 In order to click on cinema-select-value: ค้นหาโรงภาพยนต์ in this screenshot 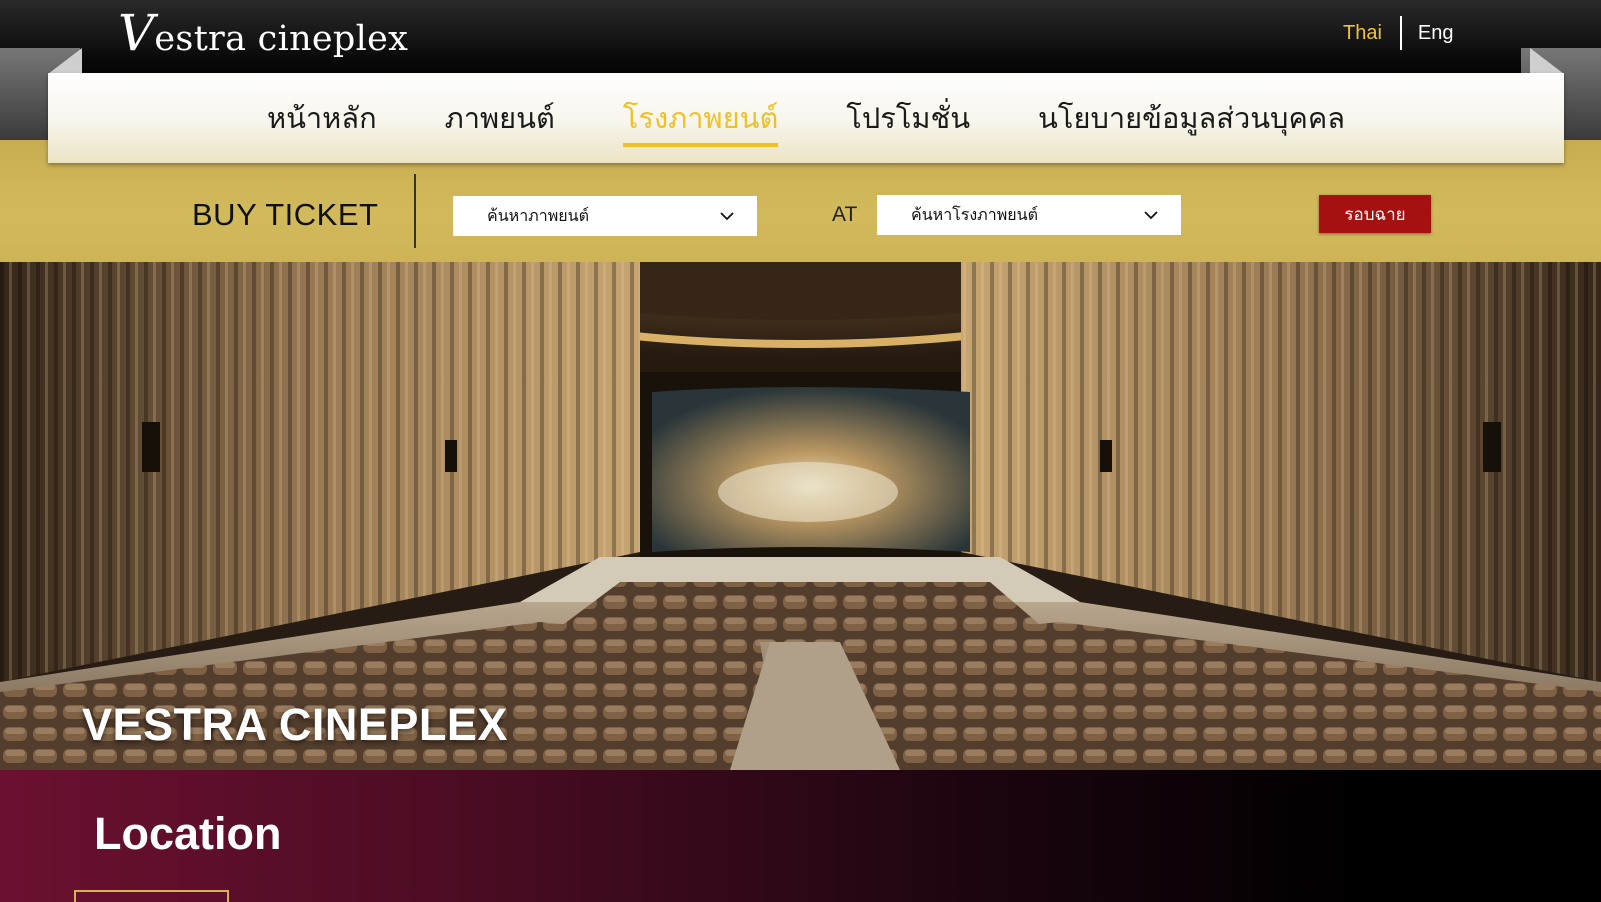, I will do `click(974, 214)`.